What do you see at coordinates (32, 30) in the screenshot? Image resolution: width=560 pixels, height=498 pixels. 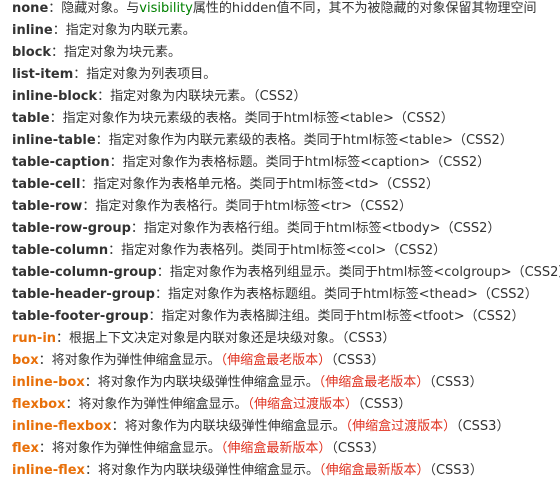 I see `keyword: inline` at bounding box center [32, 30].